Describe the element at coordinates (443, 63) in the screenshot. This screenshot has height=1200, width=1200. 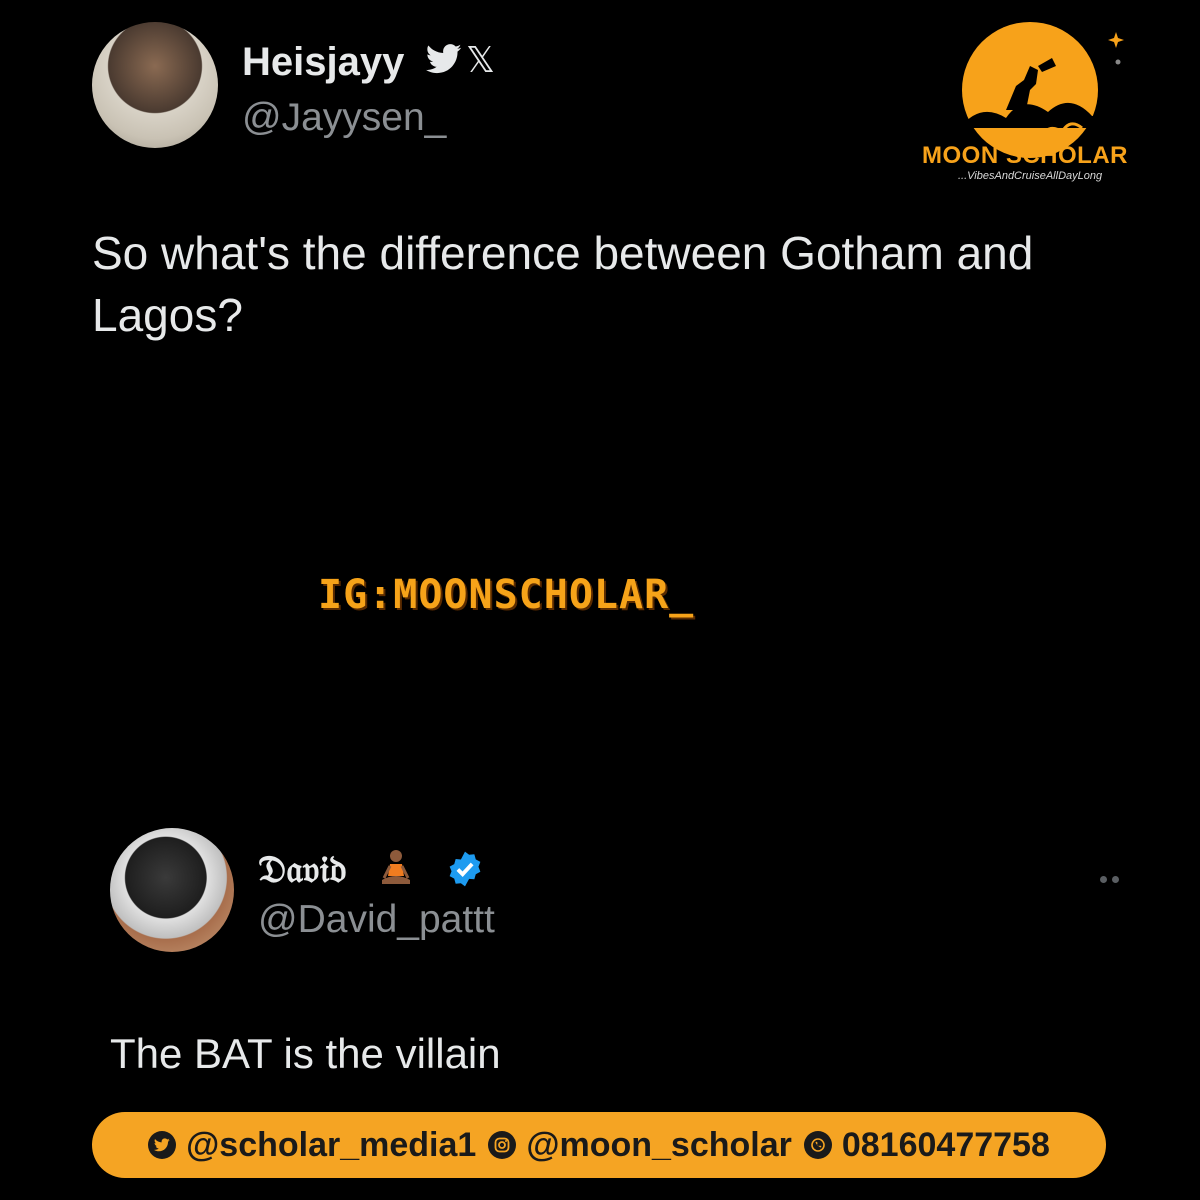
I see `twitter-bird-icon` at that location.